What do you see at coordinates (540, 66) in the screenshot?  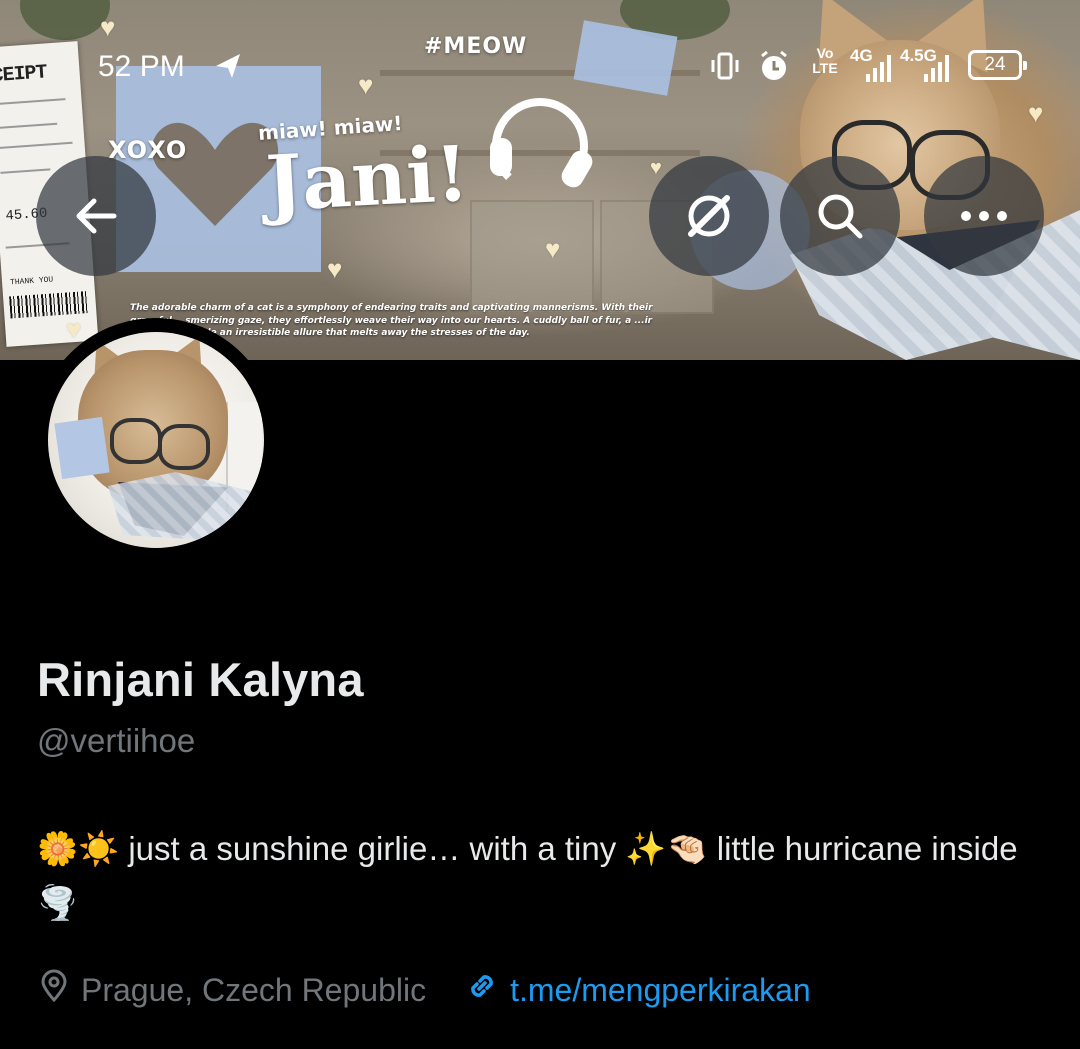 I see `status-bar: 52 PM Vo LTE 4G 4.5G 24` at bounding box center [540, 66].